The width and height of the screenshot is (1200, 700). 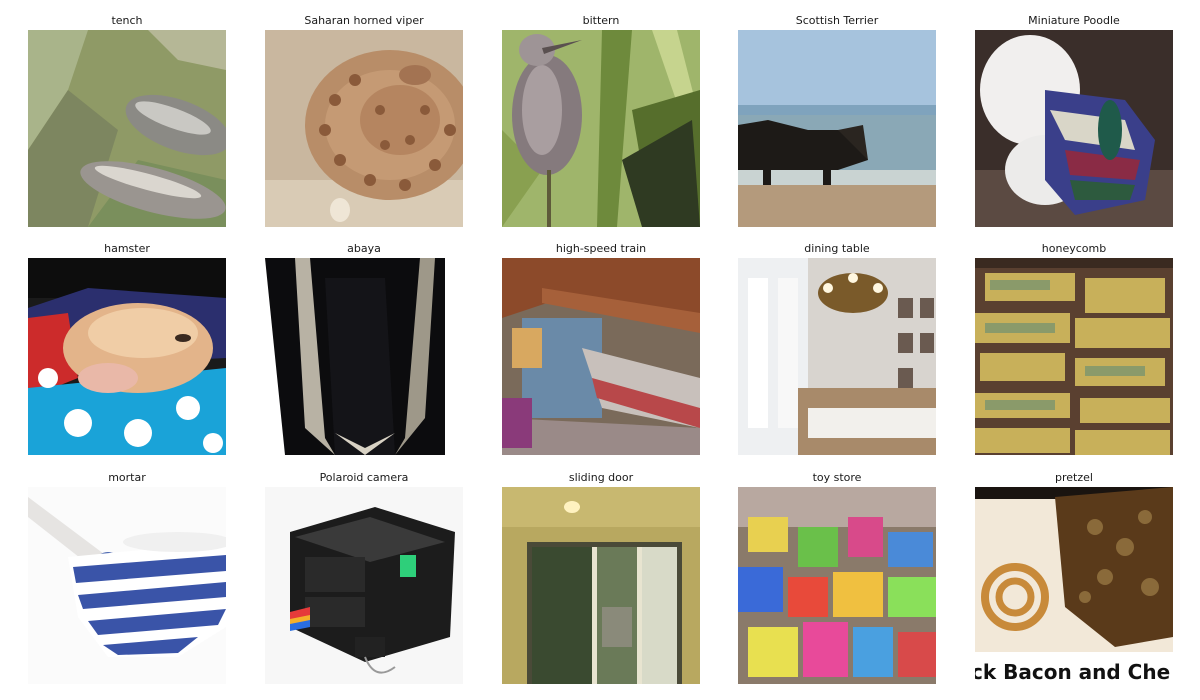 I want to click on panel-title: Miniature Poodle, so click(x=1074, y=20).